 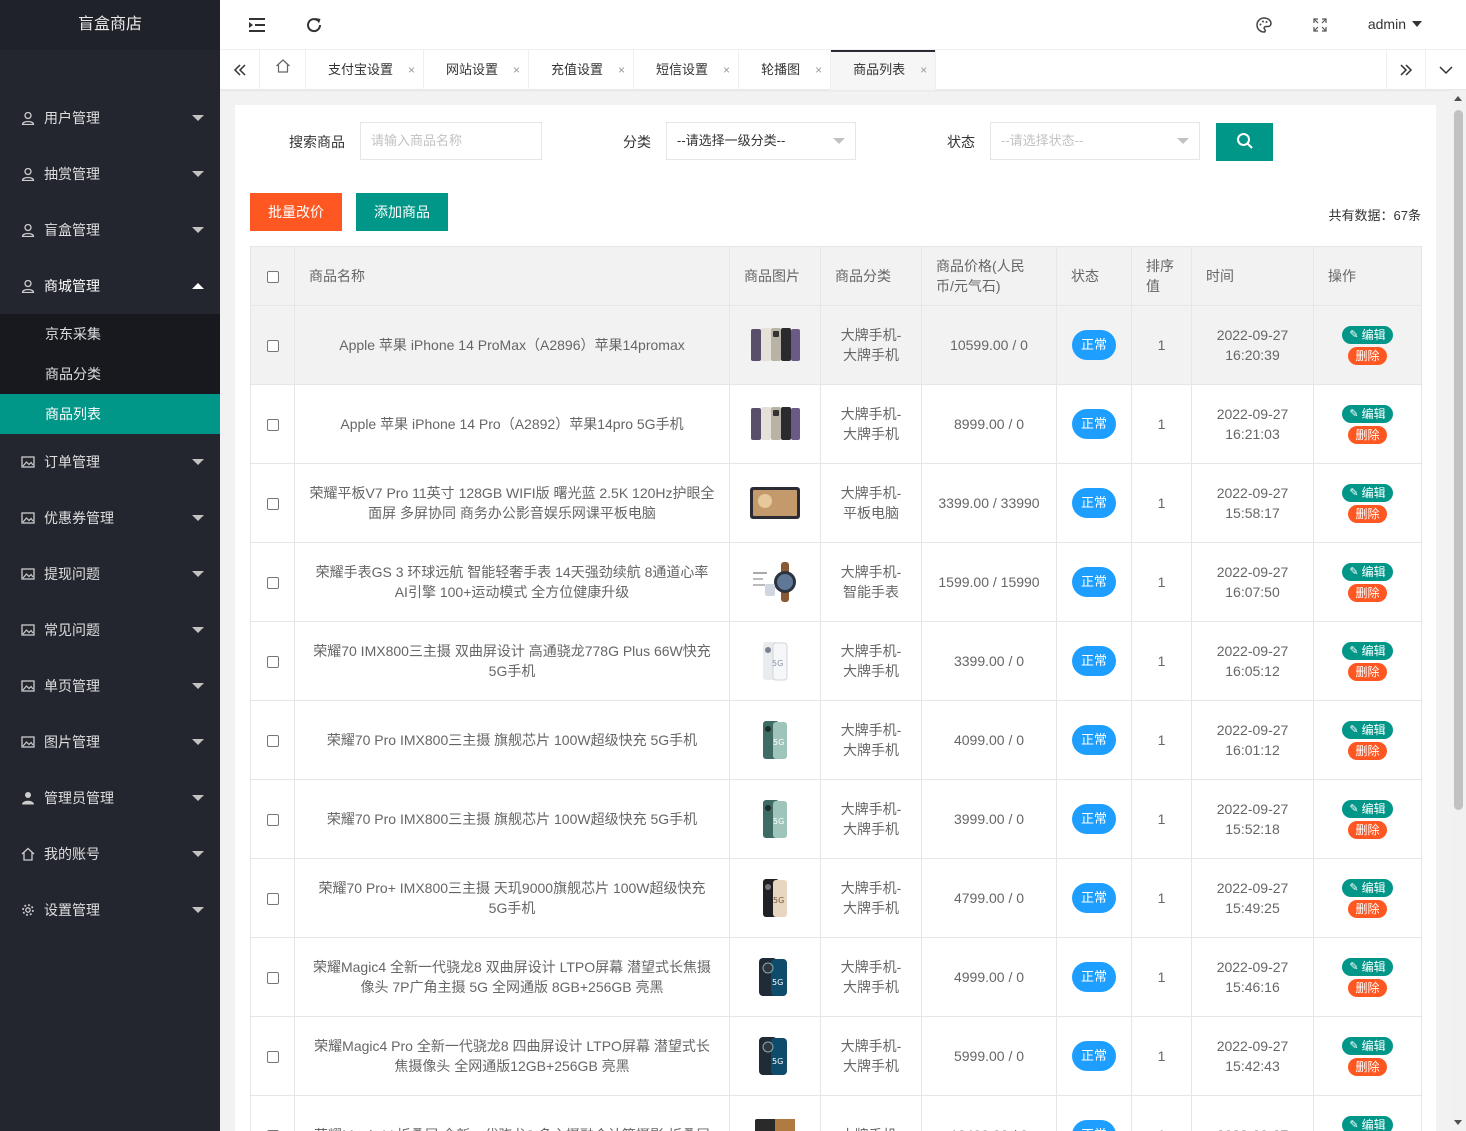 What do you see at coordinates (110, 574) in the screenshot?
I see `sidebar-item-6: 提现问题` at bounding box center [110, 574].